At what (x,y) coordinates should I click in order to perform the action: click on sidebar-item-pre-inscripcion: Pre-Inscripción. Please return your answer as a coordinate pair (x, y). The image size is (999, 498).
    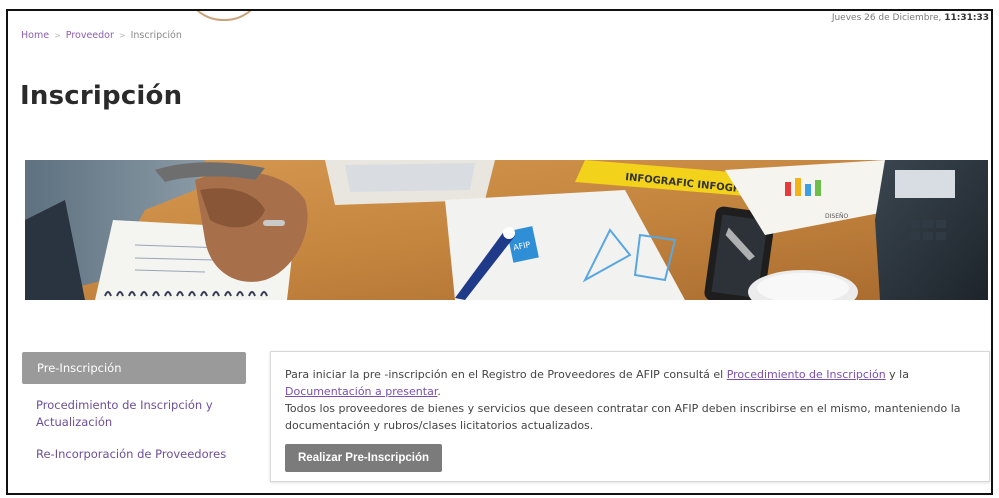
    Looking at the image, I should click on (134, 368).